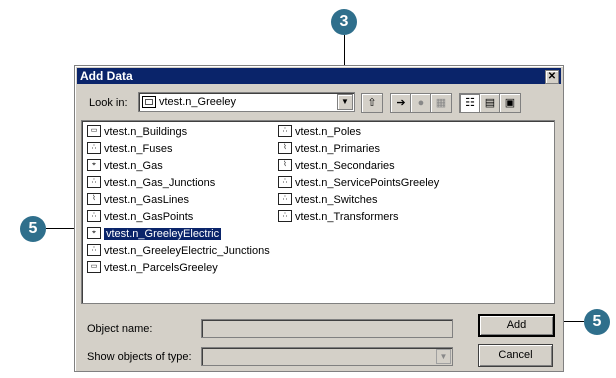 This screenshot has height=378, width=616. I want to click on callout-5-right: 5, so click(597, 322).